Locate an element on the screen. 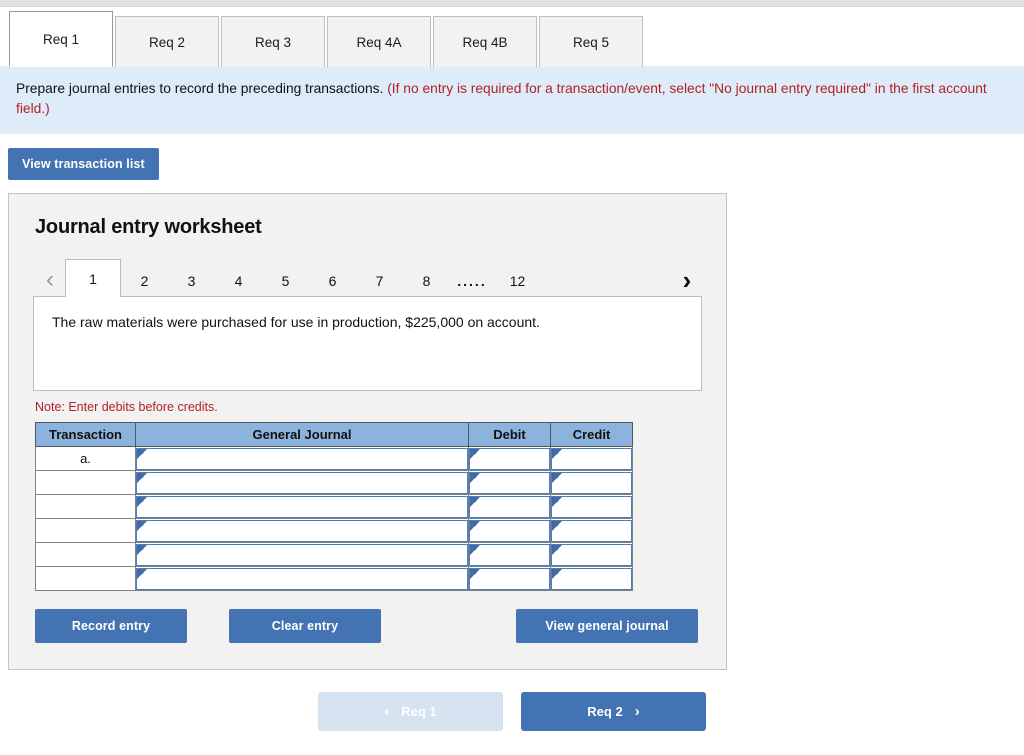 The height and width of the screenshot is (755, 1024). tab-strip: Req 1 Req 2 Req 3 Req 4A Req 4B Req 5 is located at coordinates (512, 37).